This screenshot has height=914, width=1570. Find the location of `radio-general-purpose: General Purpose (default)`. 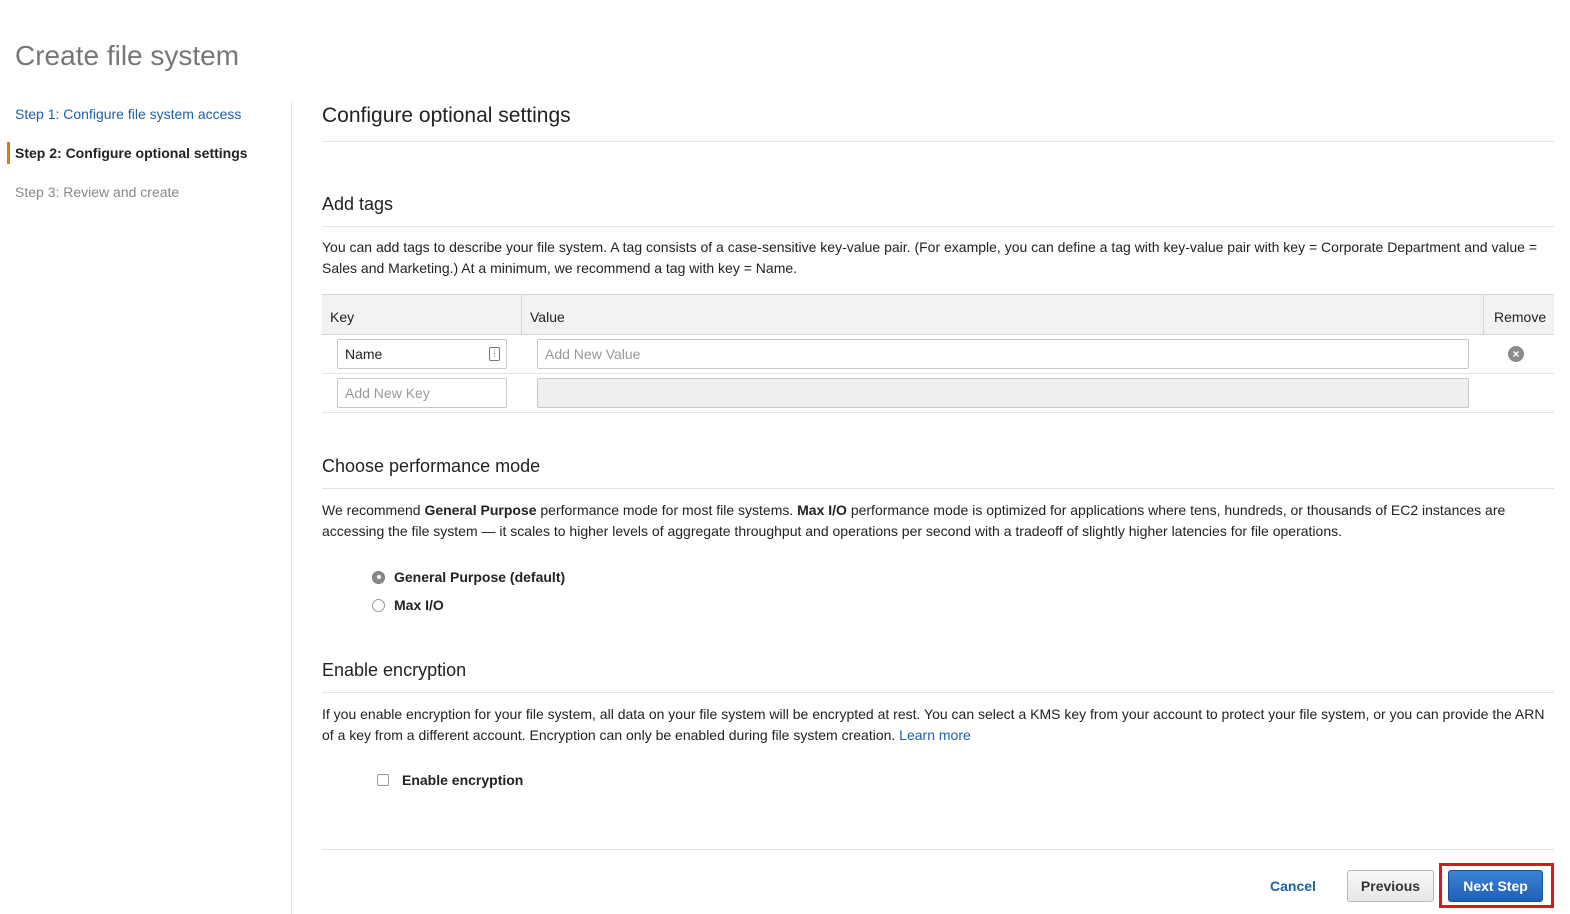

radio-general-purpose: General Purpose (default) is located at coordinates (468, 577).